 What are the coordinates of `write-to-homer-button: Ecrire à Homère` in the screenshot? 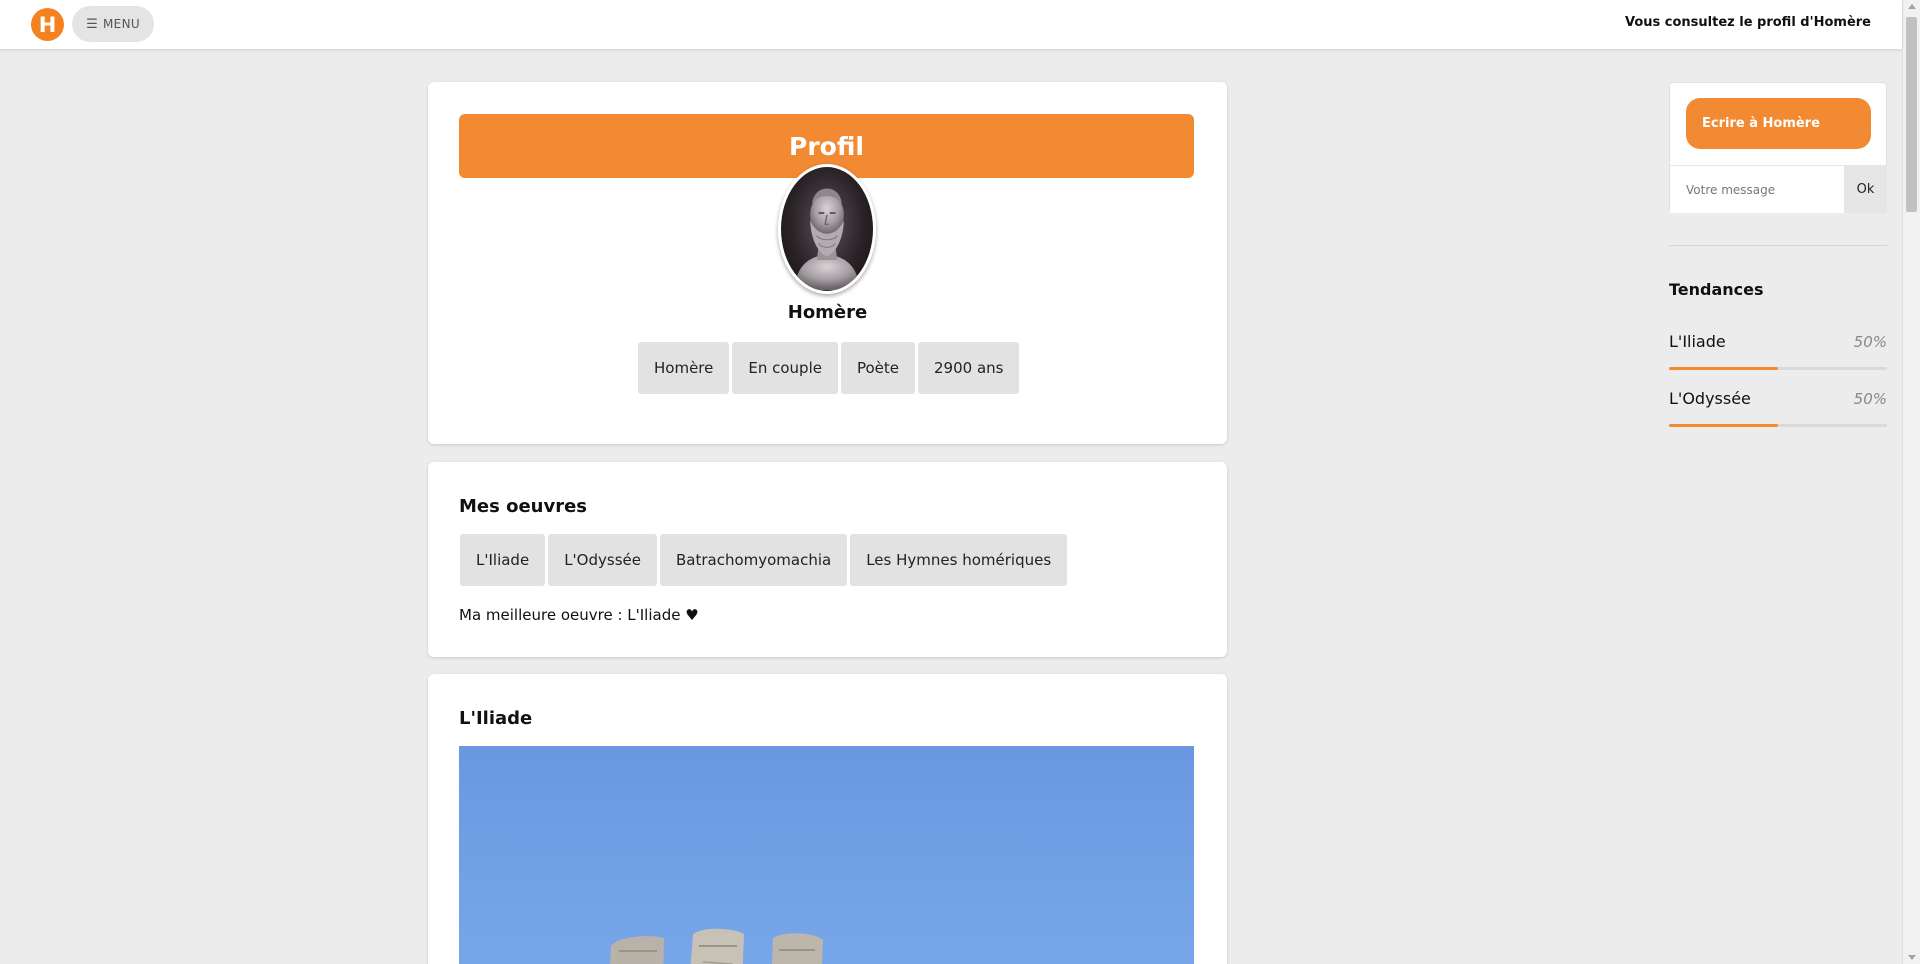 It's located at (1778, 123).